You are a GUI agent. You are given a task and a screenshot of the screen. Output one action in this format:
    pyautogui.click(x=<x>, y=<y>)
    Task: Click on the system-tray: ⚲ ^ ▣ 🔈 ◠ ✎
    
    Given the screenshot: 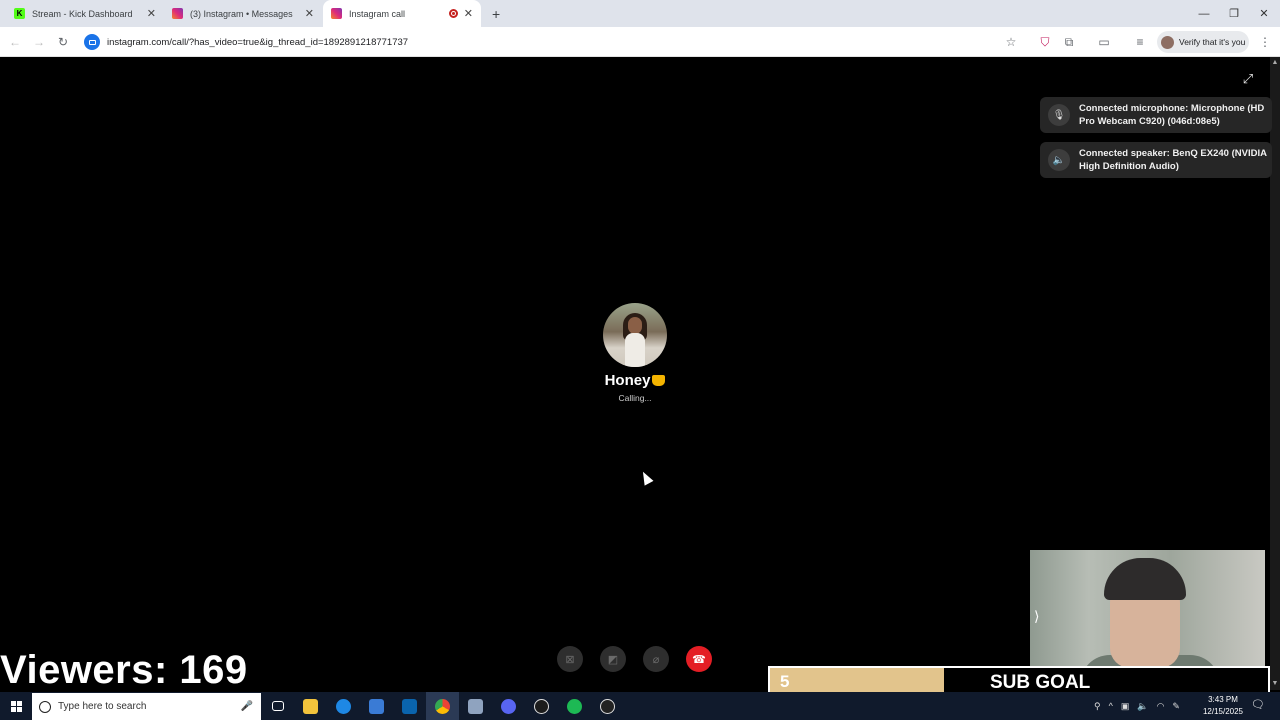 What is the action you would take?
    pyautogui.click(x=1137, y=706)
    